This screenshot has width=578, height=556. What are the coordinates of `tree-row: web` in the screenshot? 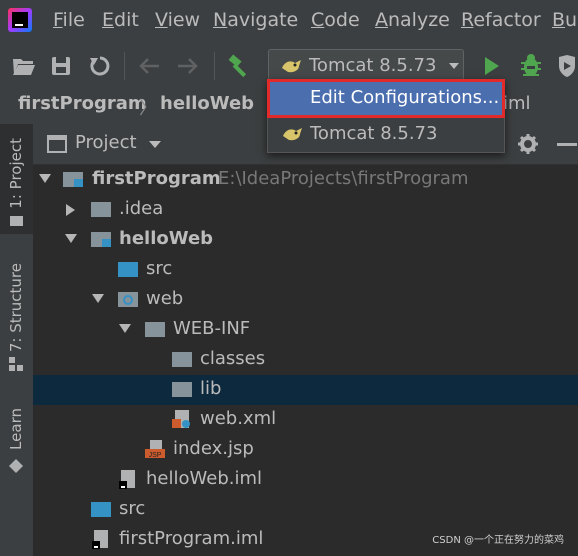 It's located at (305, 300).